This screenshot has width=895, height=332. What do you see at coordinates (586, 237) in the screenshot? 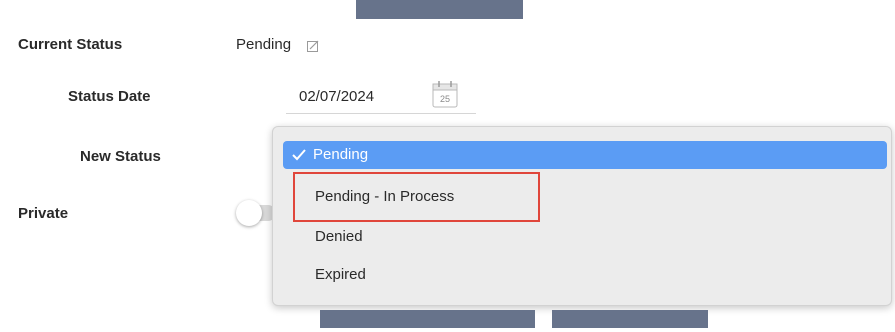
I see `status-option-denied: Denied` at bounding box center [586, 237].